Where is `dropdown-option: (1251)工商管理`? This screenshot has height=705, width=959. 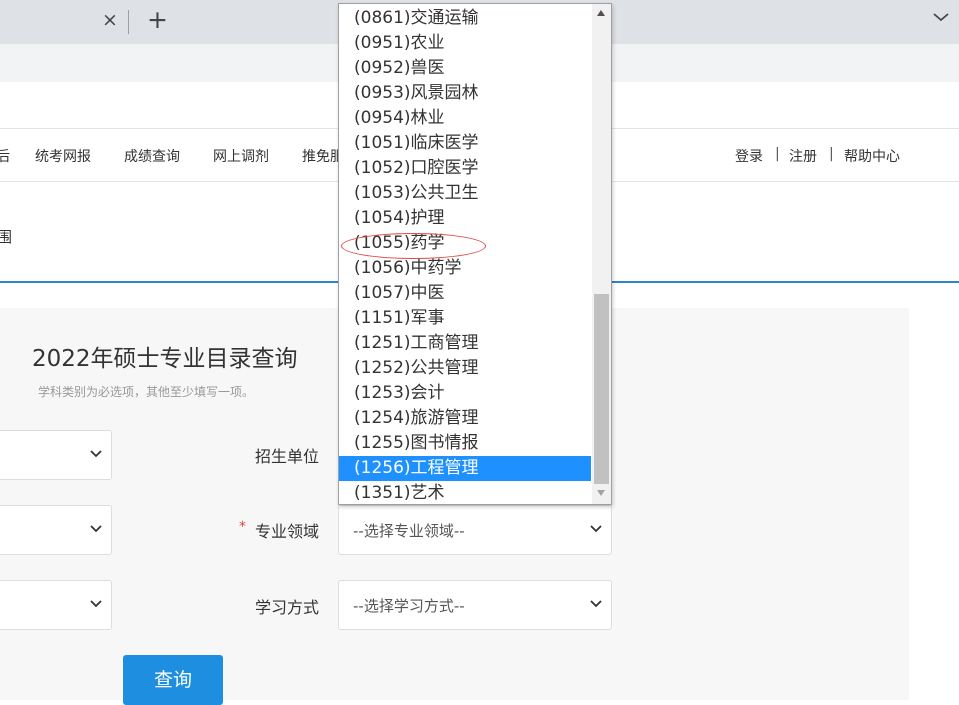
dropdown-option: (1251)工商管理 is located at coordinates (465, 343).